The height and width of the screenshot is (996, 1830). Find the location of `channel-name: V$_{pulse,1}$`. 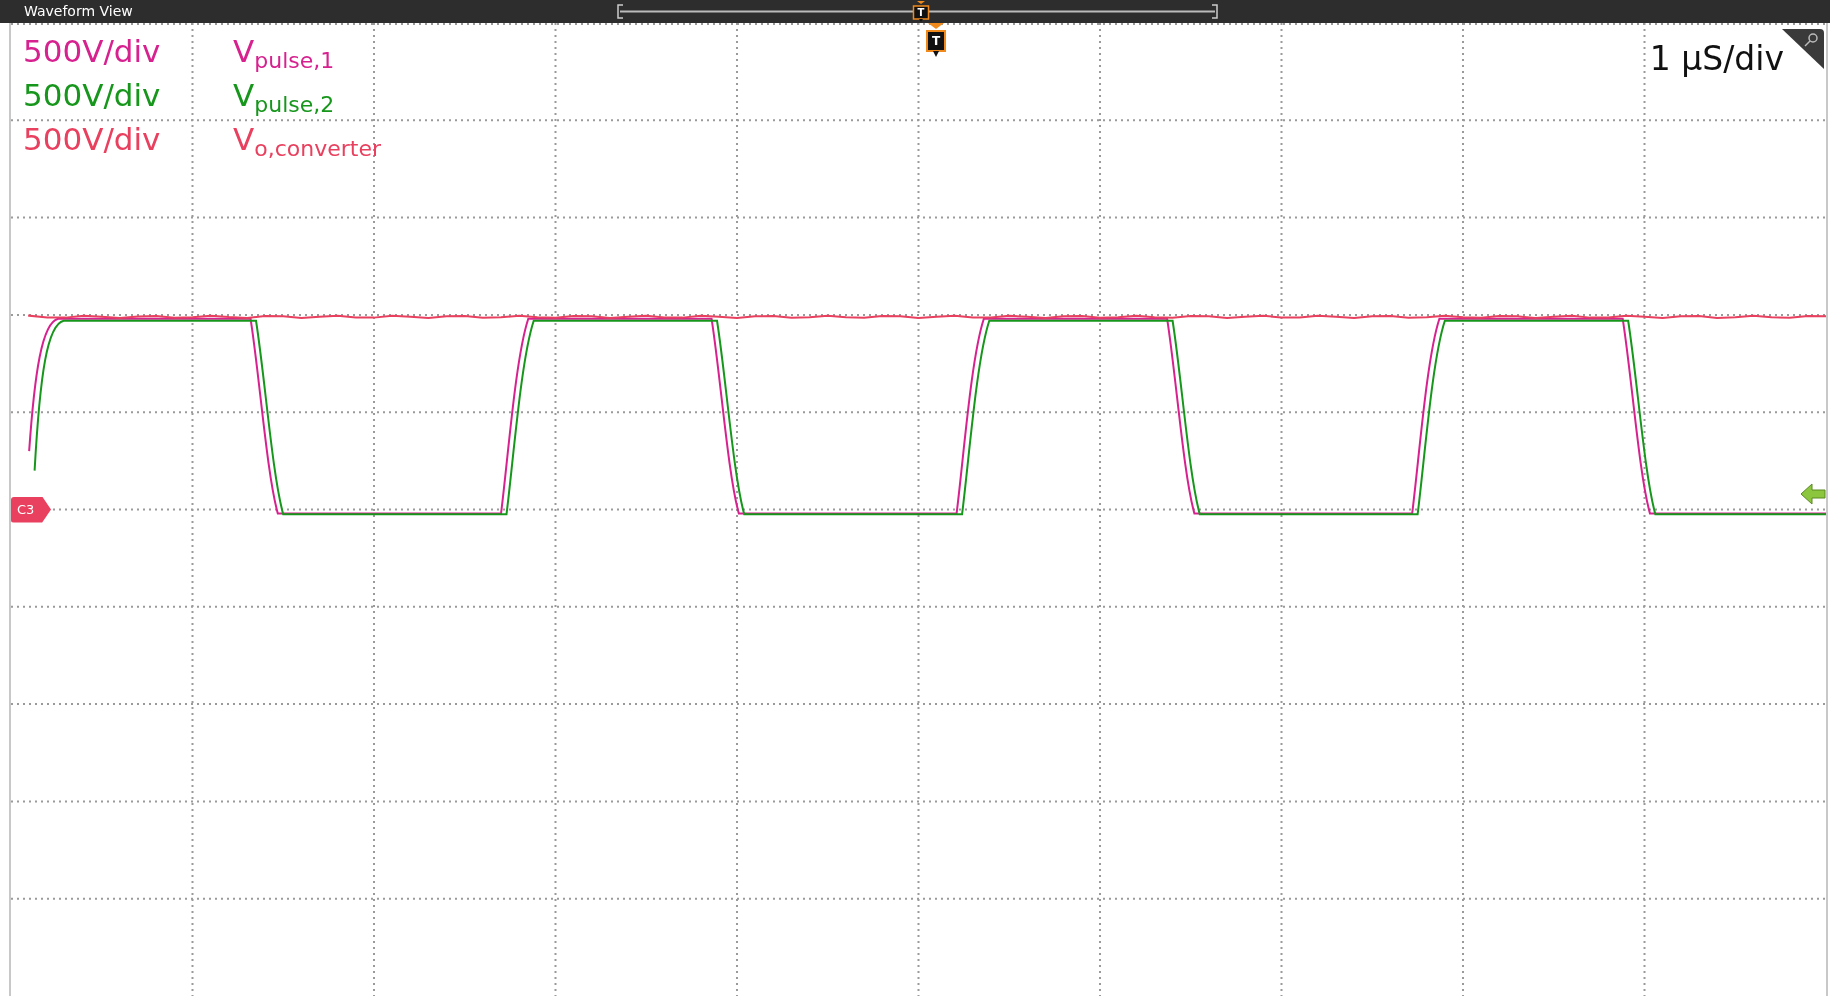

channel-name: V$_{pulse,1}$ is located at coordinates (284, 52).